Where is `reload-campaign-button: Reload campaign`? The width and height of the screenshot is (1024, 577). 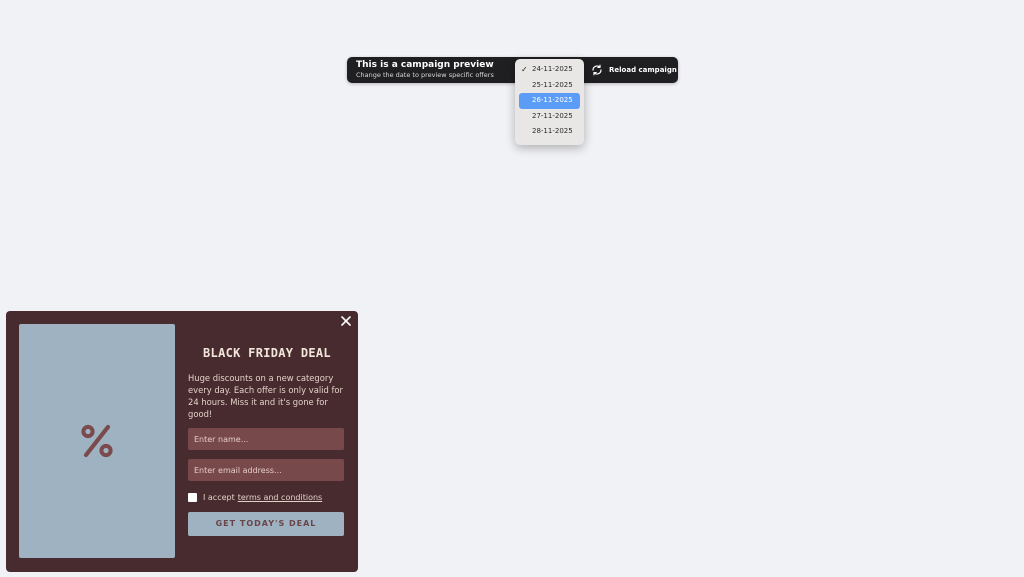
reload-campaign-button: Reload campaign is located at coordinates (634, 70).